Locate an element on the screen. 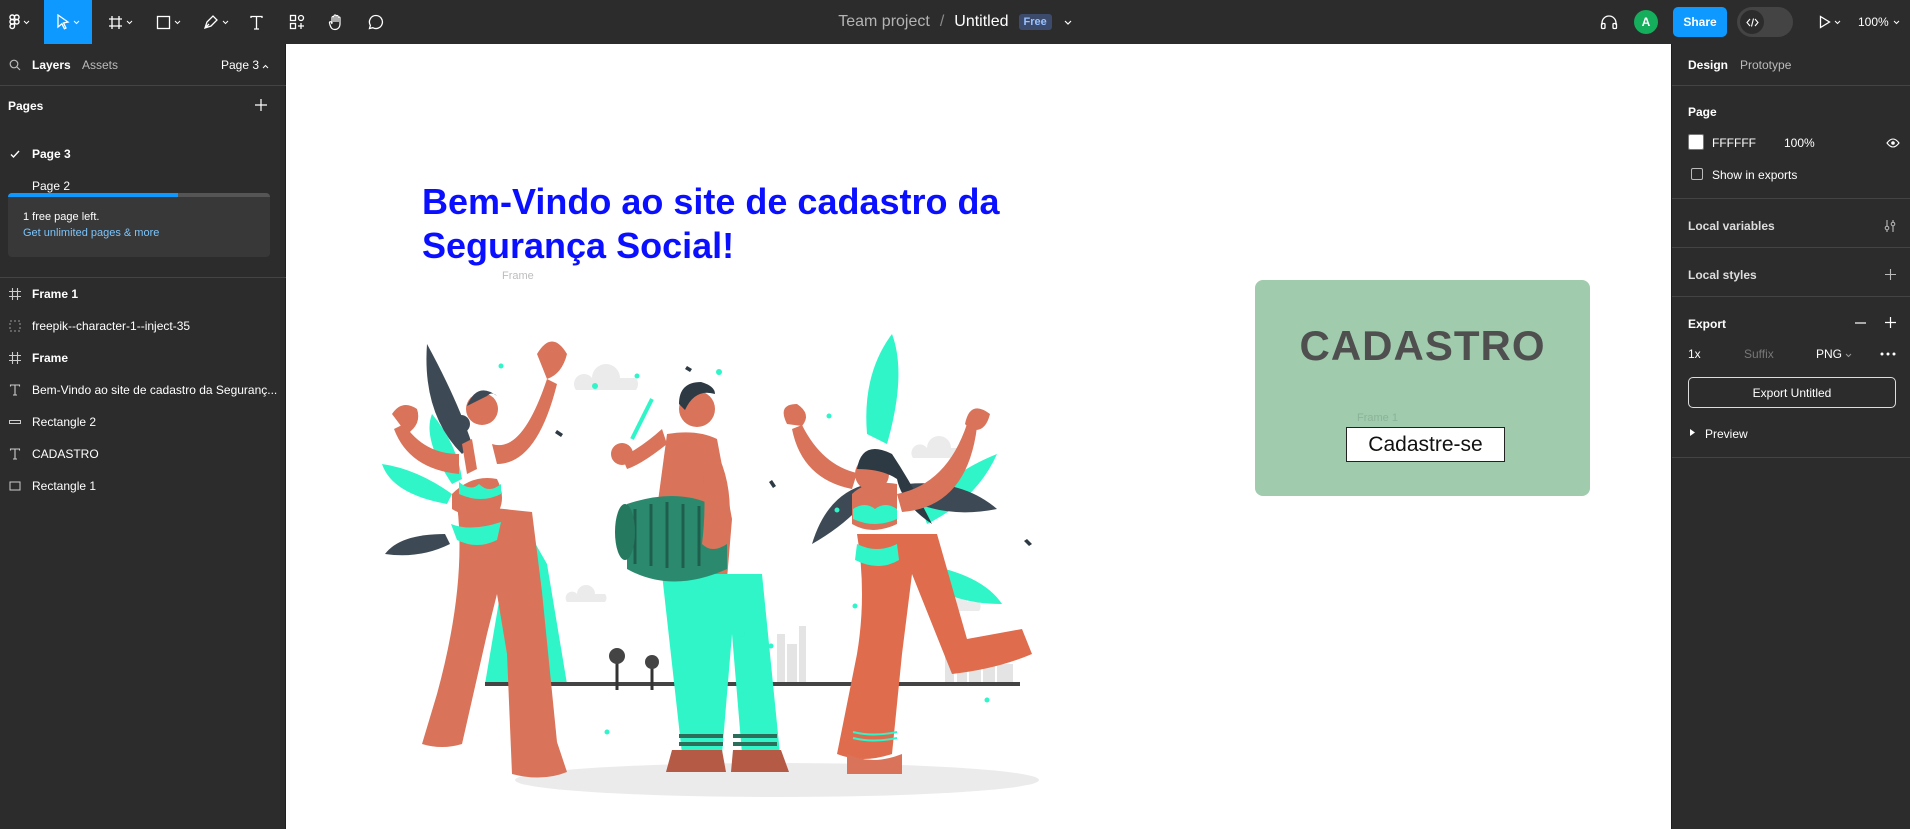 Image resolution: width=1910 pixels, height=829 pixels. hand-icon is located at coordinates (334, 21).